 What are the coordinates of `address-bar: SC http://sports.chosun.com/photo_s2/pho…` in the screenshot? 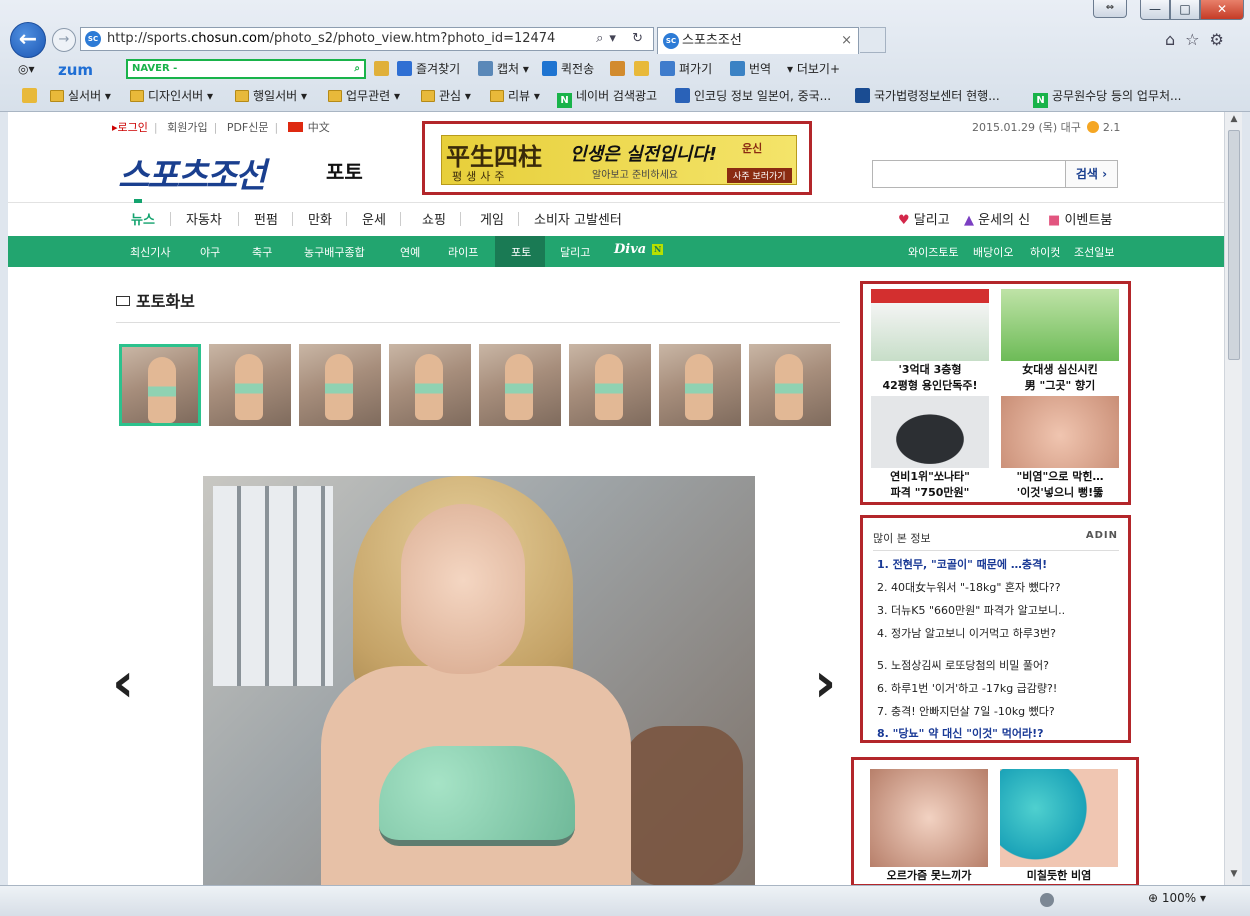 It's located at (367, 39).